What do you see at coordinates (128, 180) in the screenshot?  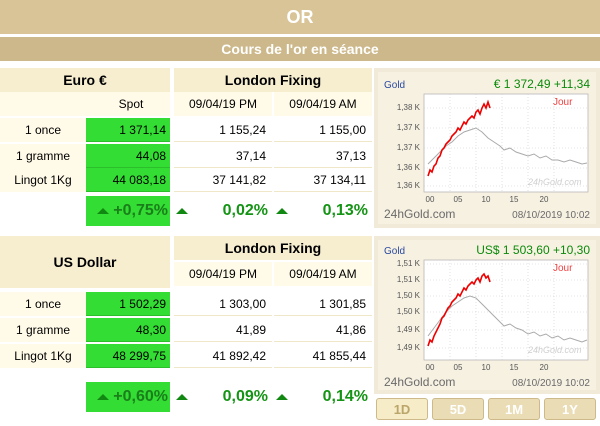 I see `euro-spot-value: 44 083,18` at bounding box center [128, 180].